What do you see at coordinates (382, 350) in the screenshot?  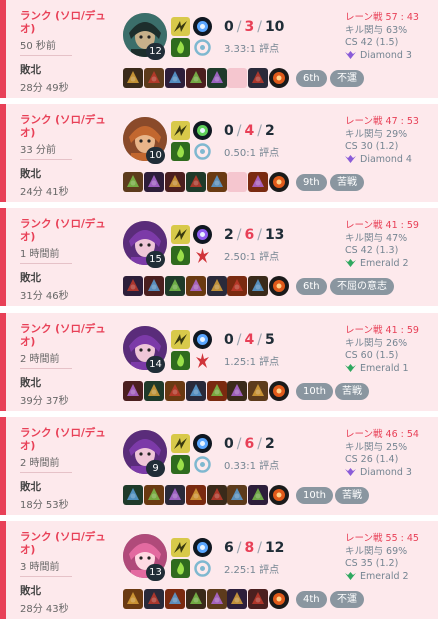 I see `match-stats: レーン戦 41 : 59 キル関与 26% CS 60 (1.5) Emerald 1` at bounding box center [382, 350].